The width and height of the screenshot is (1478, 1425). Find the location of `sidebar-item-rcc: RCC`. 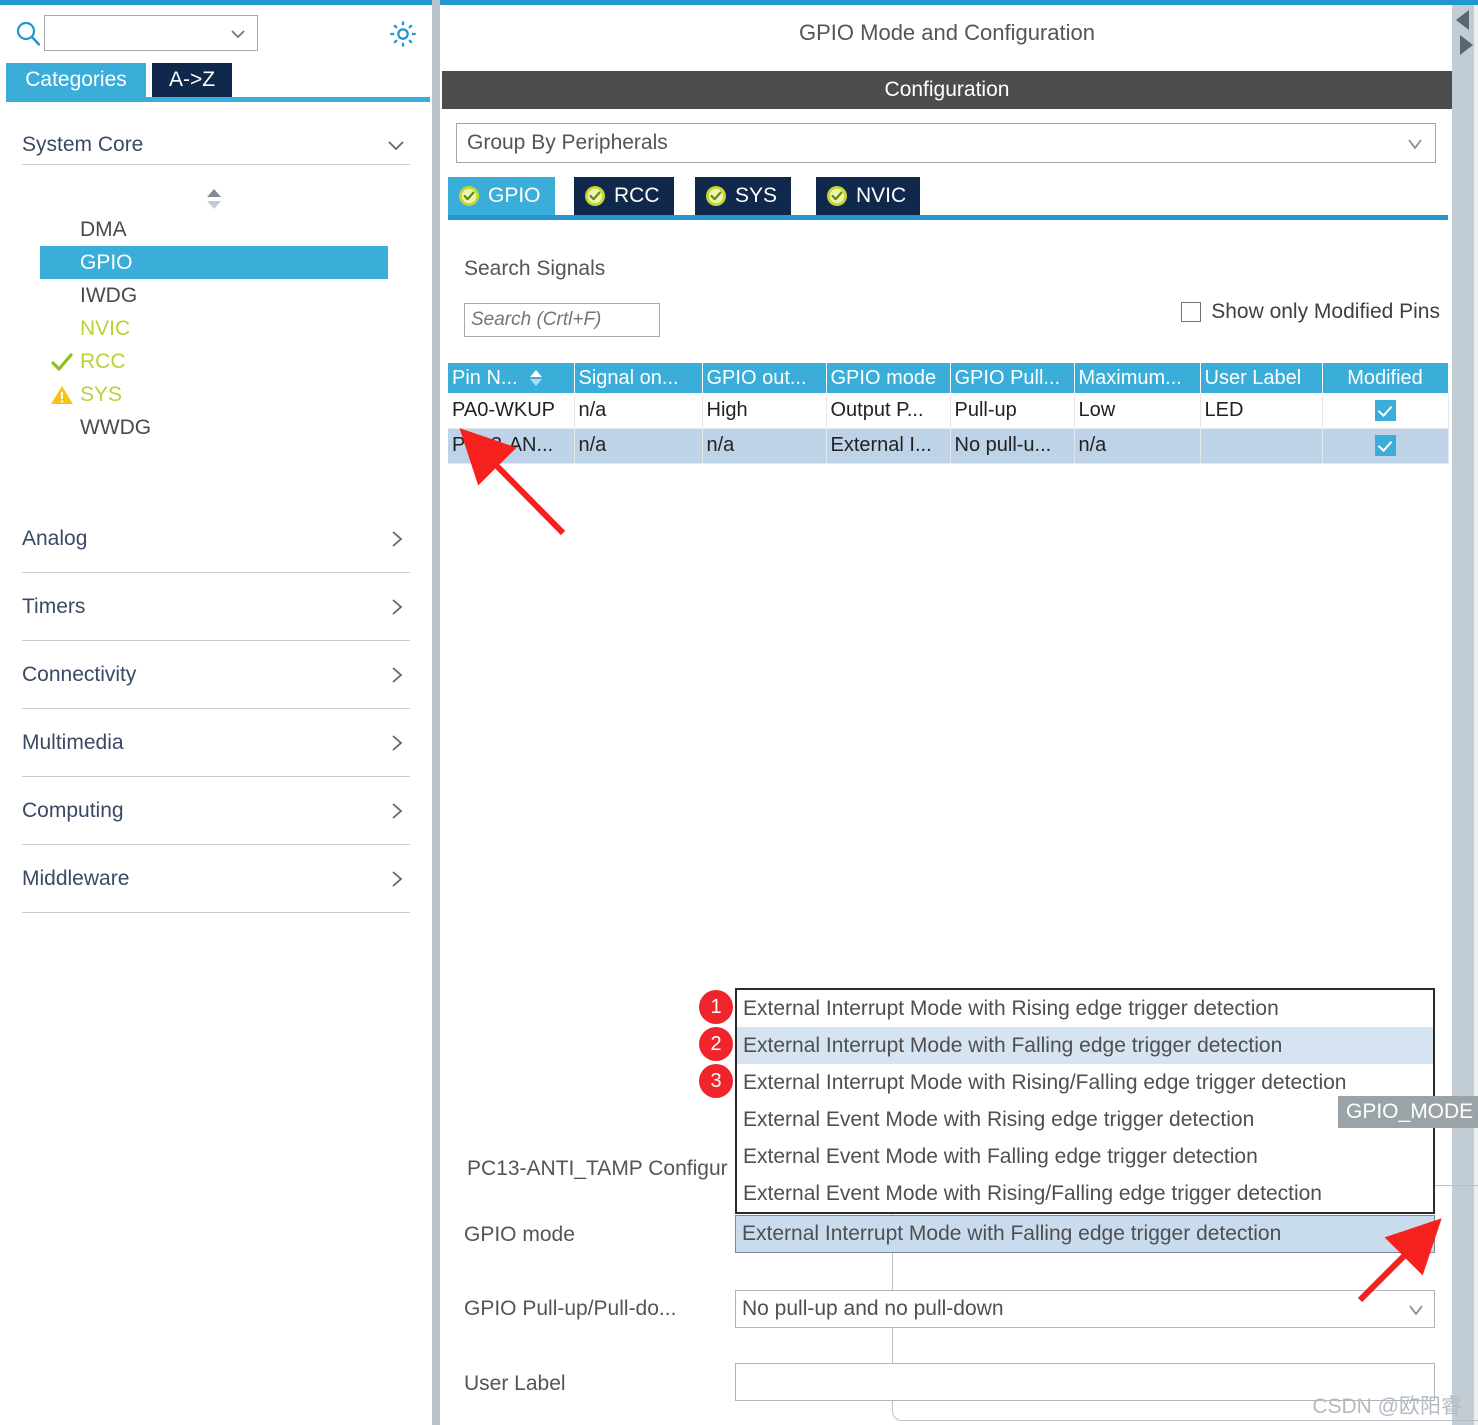

sidebar-item-rcc: RCC is located at coordinates (215, 361).